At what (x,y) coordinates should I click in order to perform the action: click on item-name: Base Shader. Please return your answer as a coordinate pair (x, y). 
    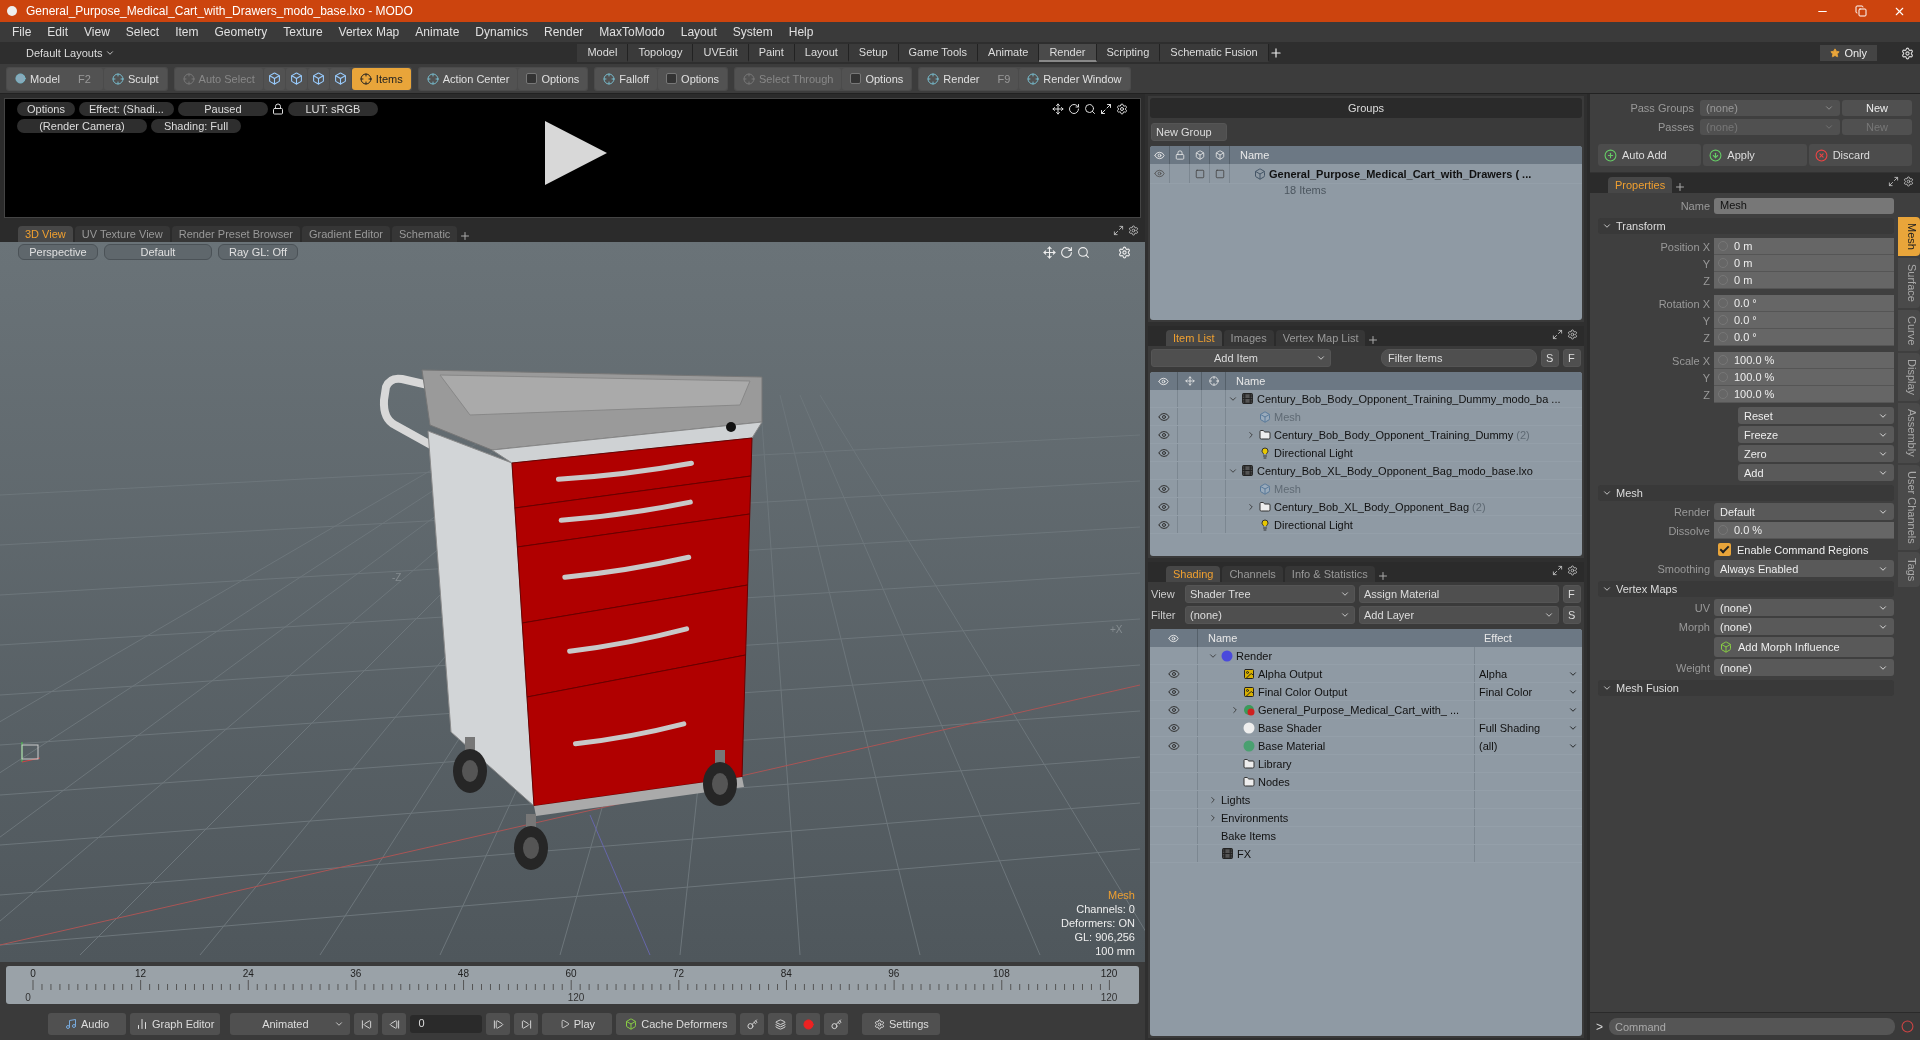
    Looking at the image, I should click on (1290, 727).